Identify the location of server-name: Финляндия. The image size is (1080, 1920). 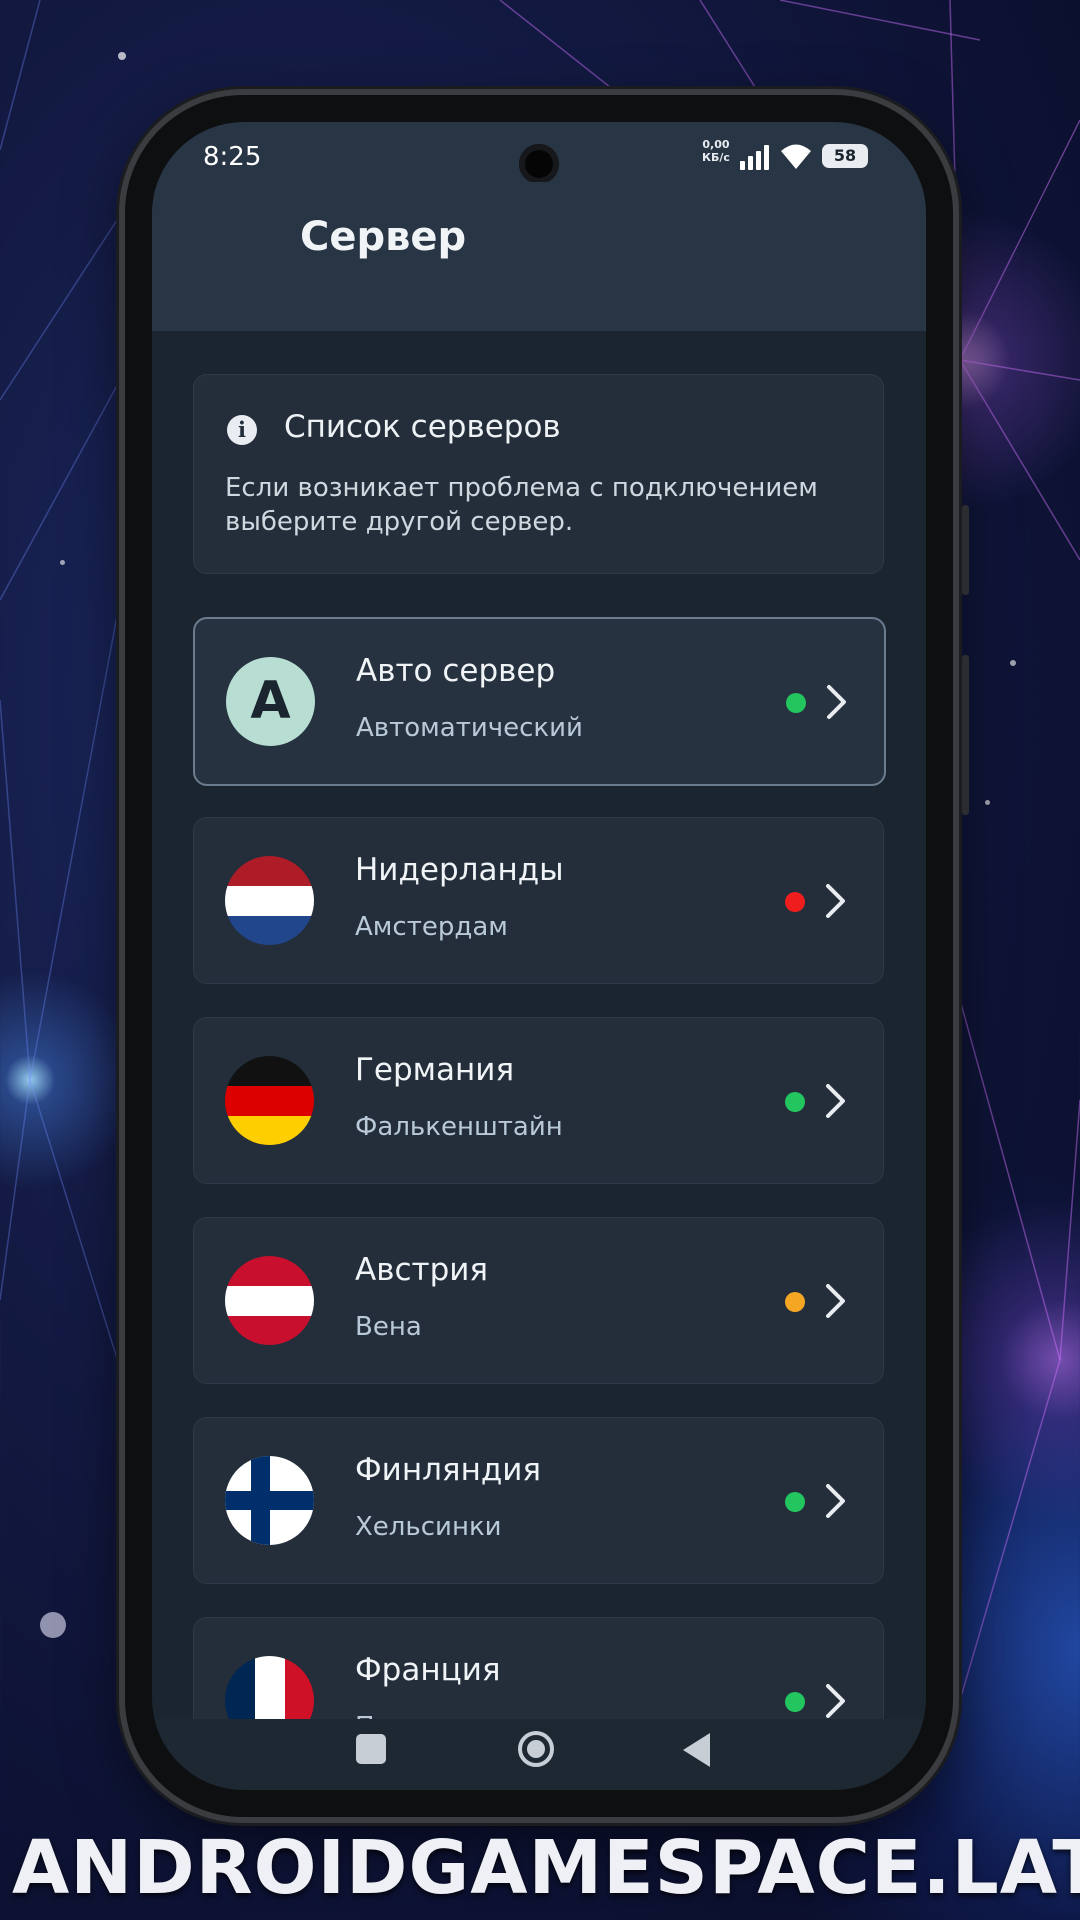
(448, 1470).